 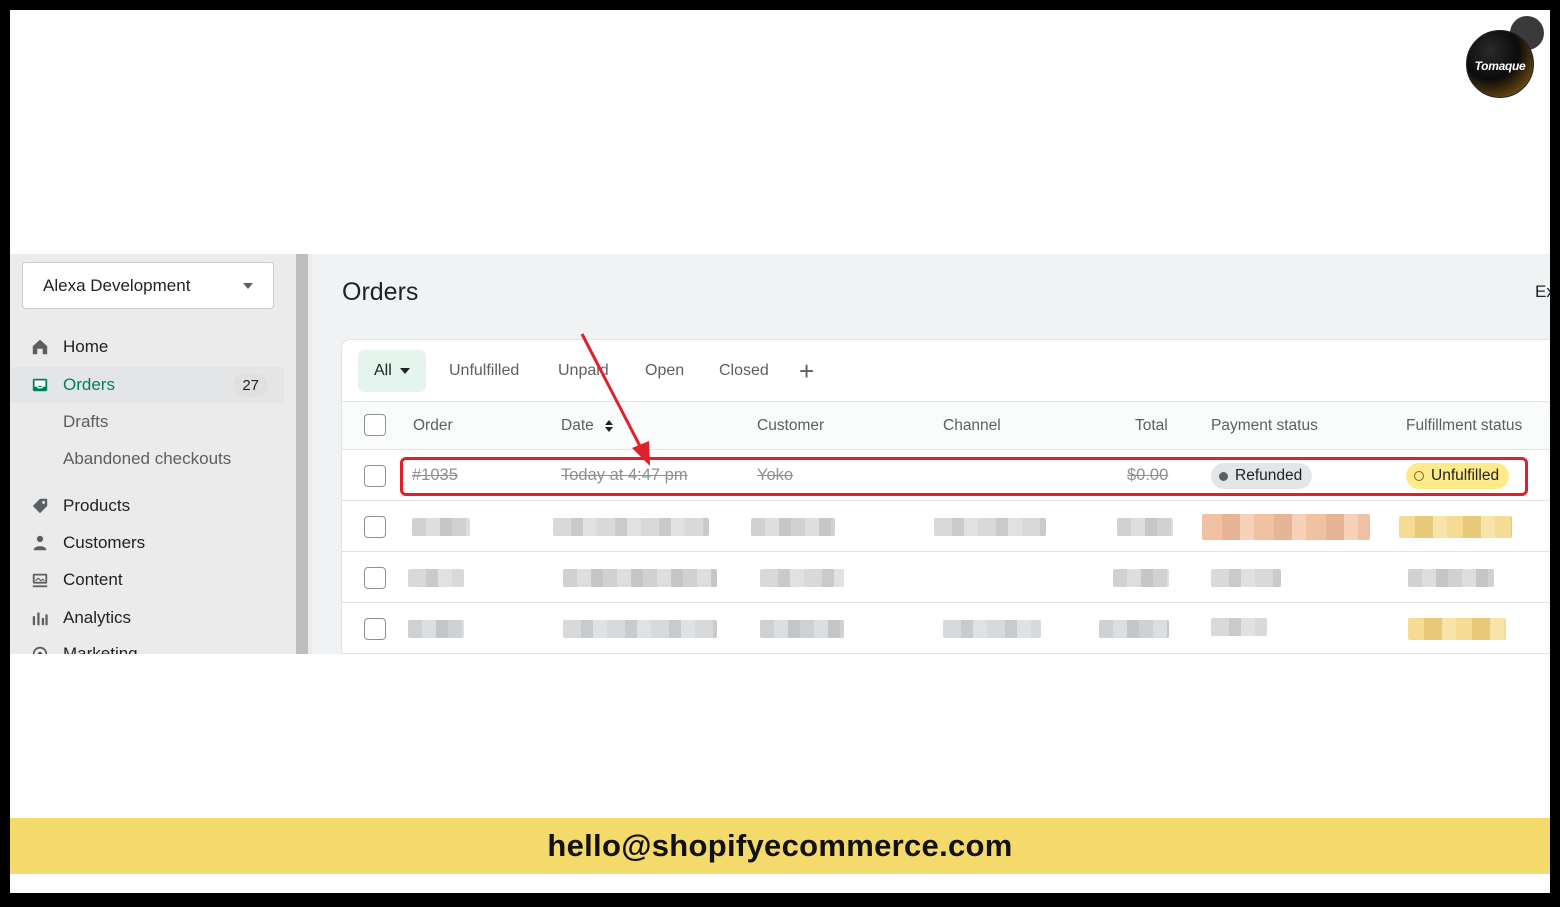 What do you see at coordinates (89, 384) in the screenshot?
I see `sidebar-item-label: Orders` at bounding box center [89, 384].